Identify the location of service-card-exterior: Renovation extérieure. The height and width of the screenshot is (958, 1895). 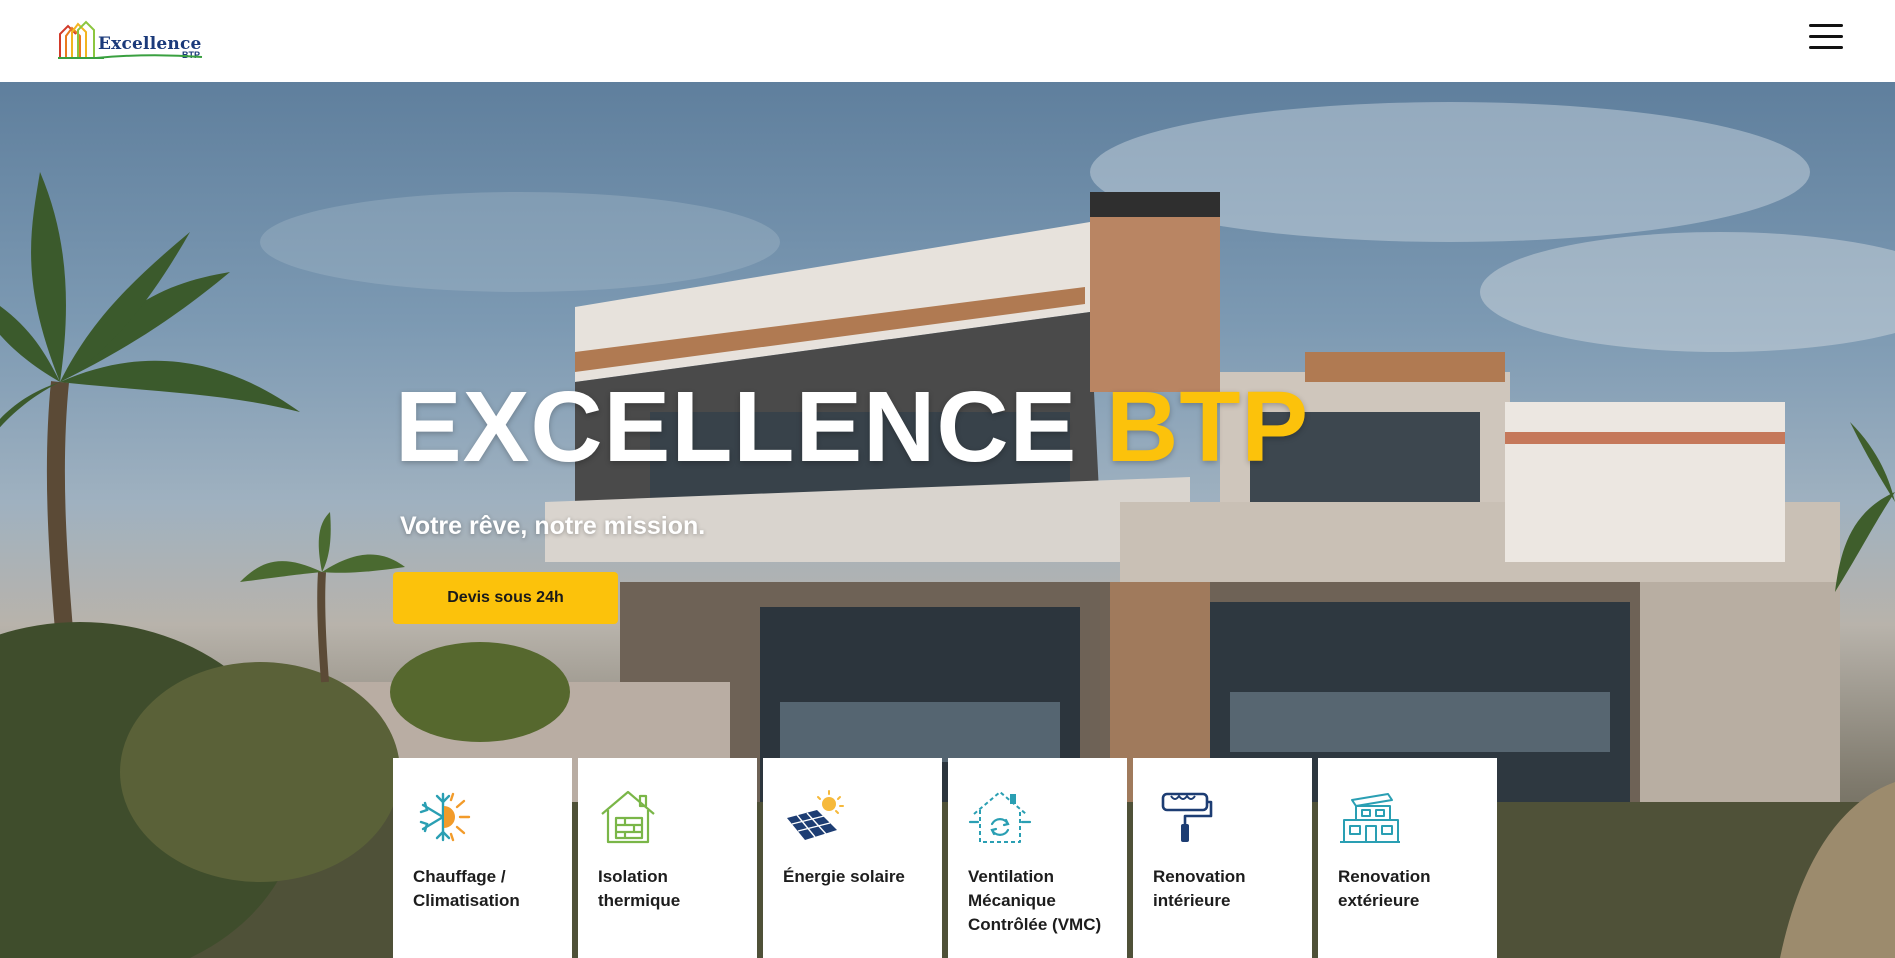
(1407, 858).